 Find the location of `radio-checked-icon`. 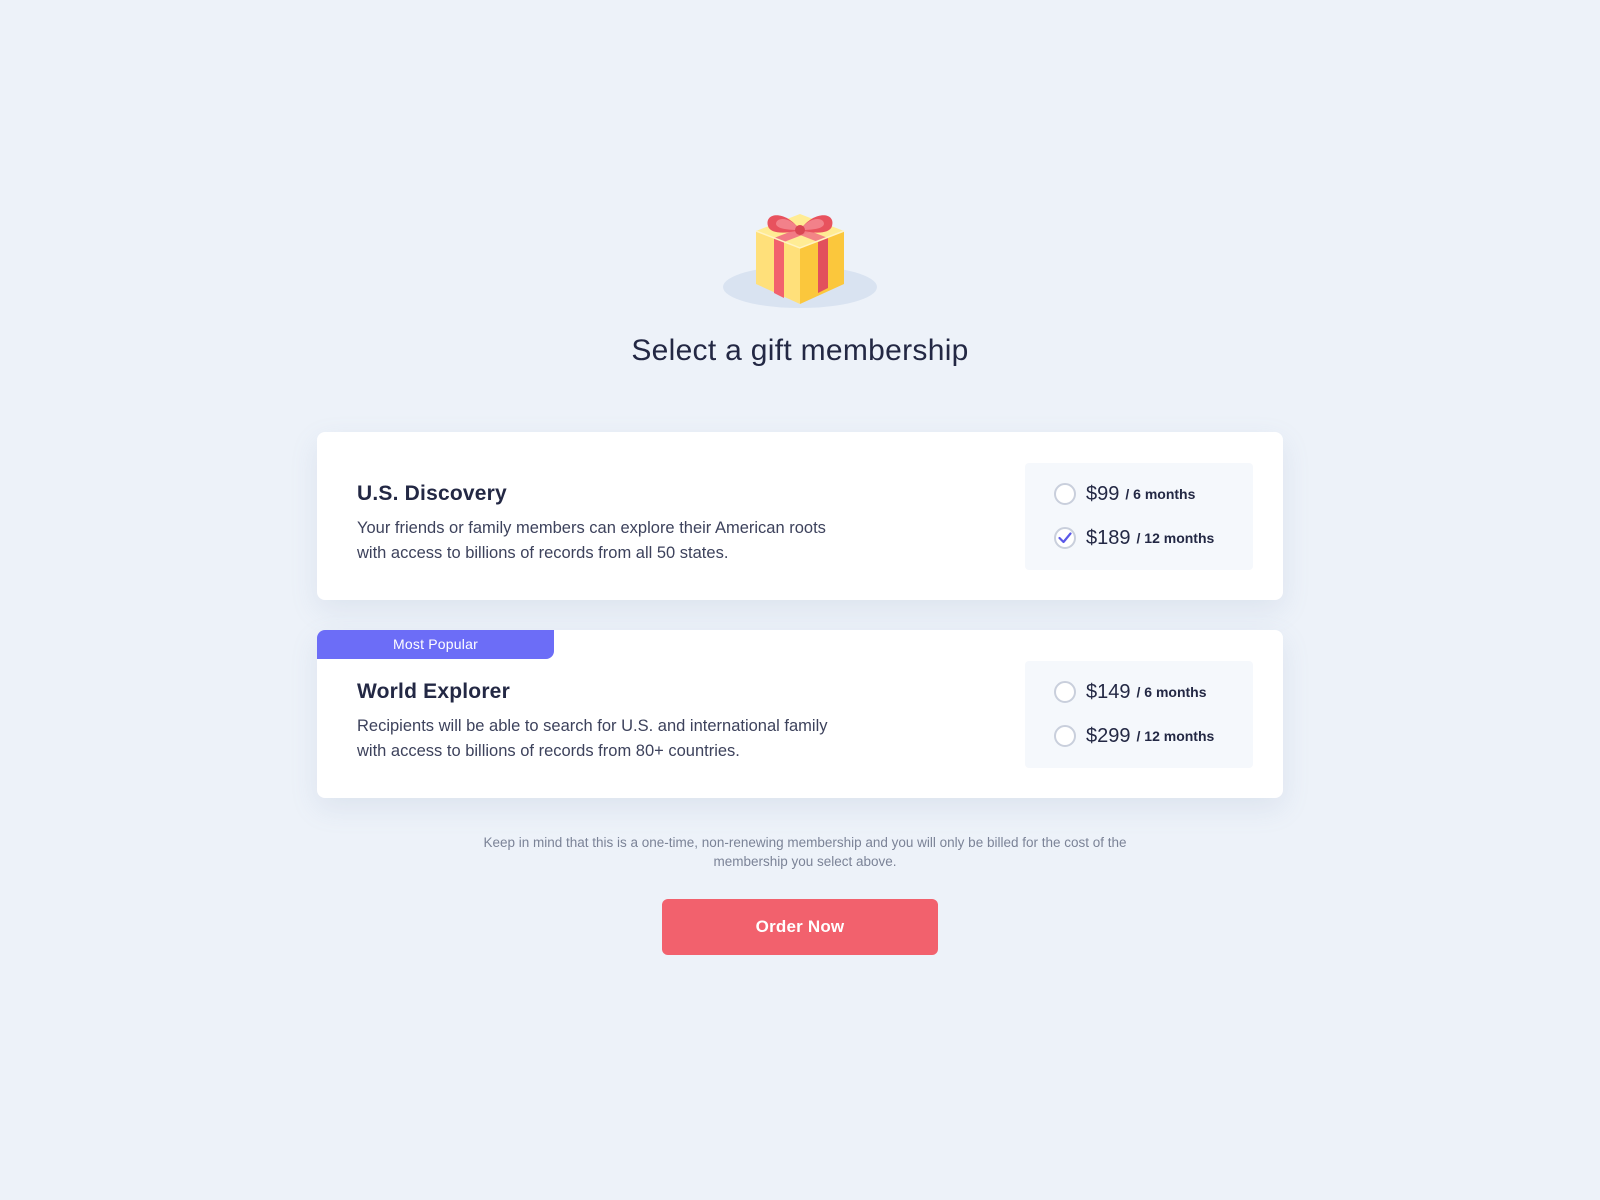

radio-checked-icon is located at coordinates (1065, 538).